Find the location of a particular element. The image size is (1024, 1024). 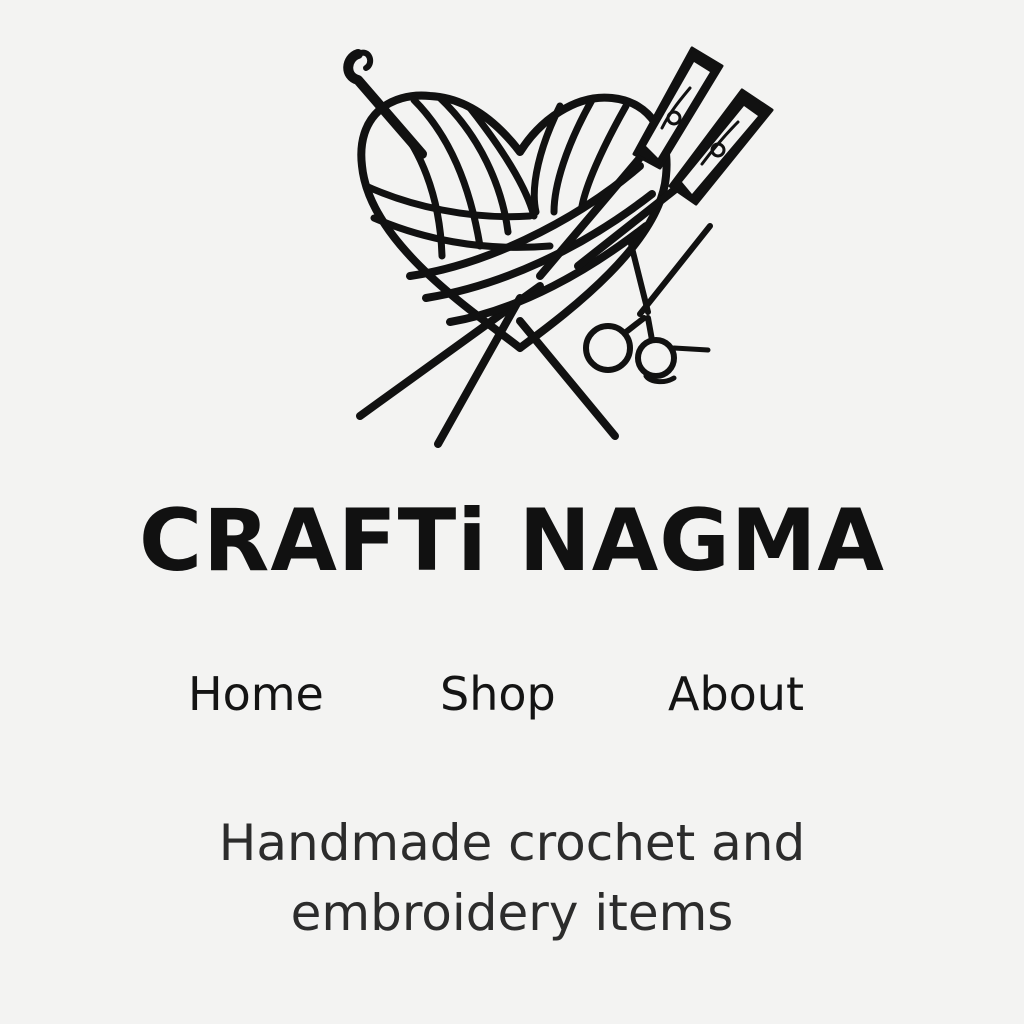

tagline: Handmade crochet and embroidery items is located at coordinates (512, 878).